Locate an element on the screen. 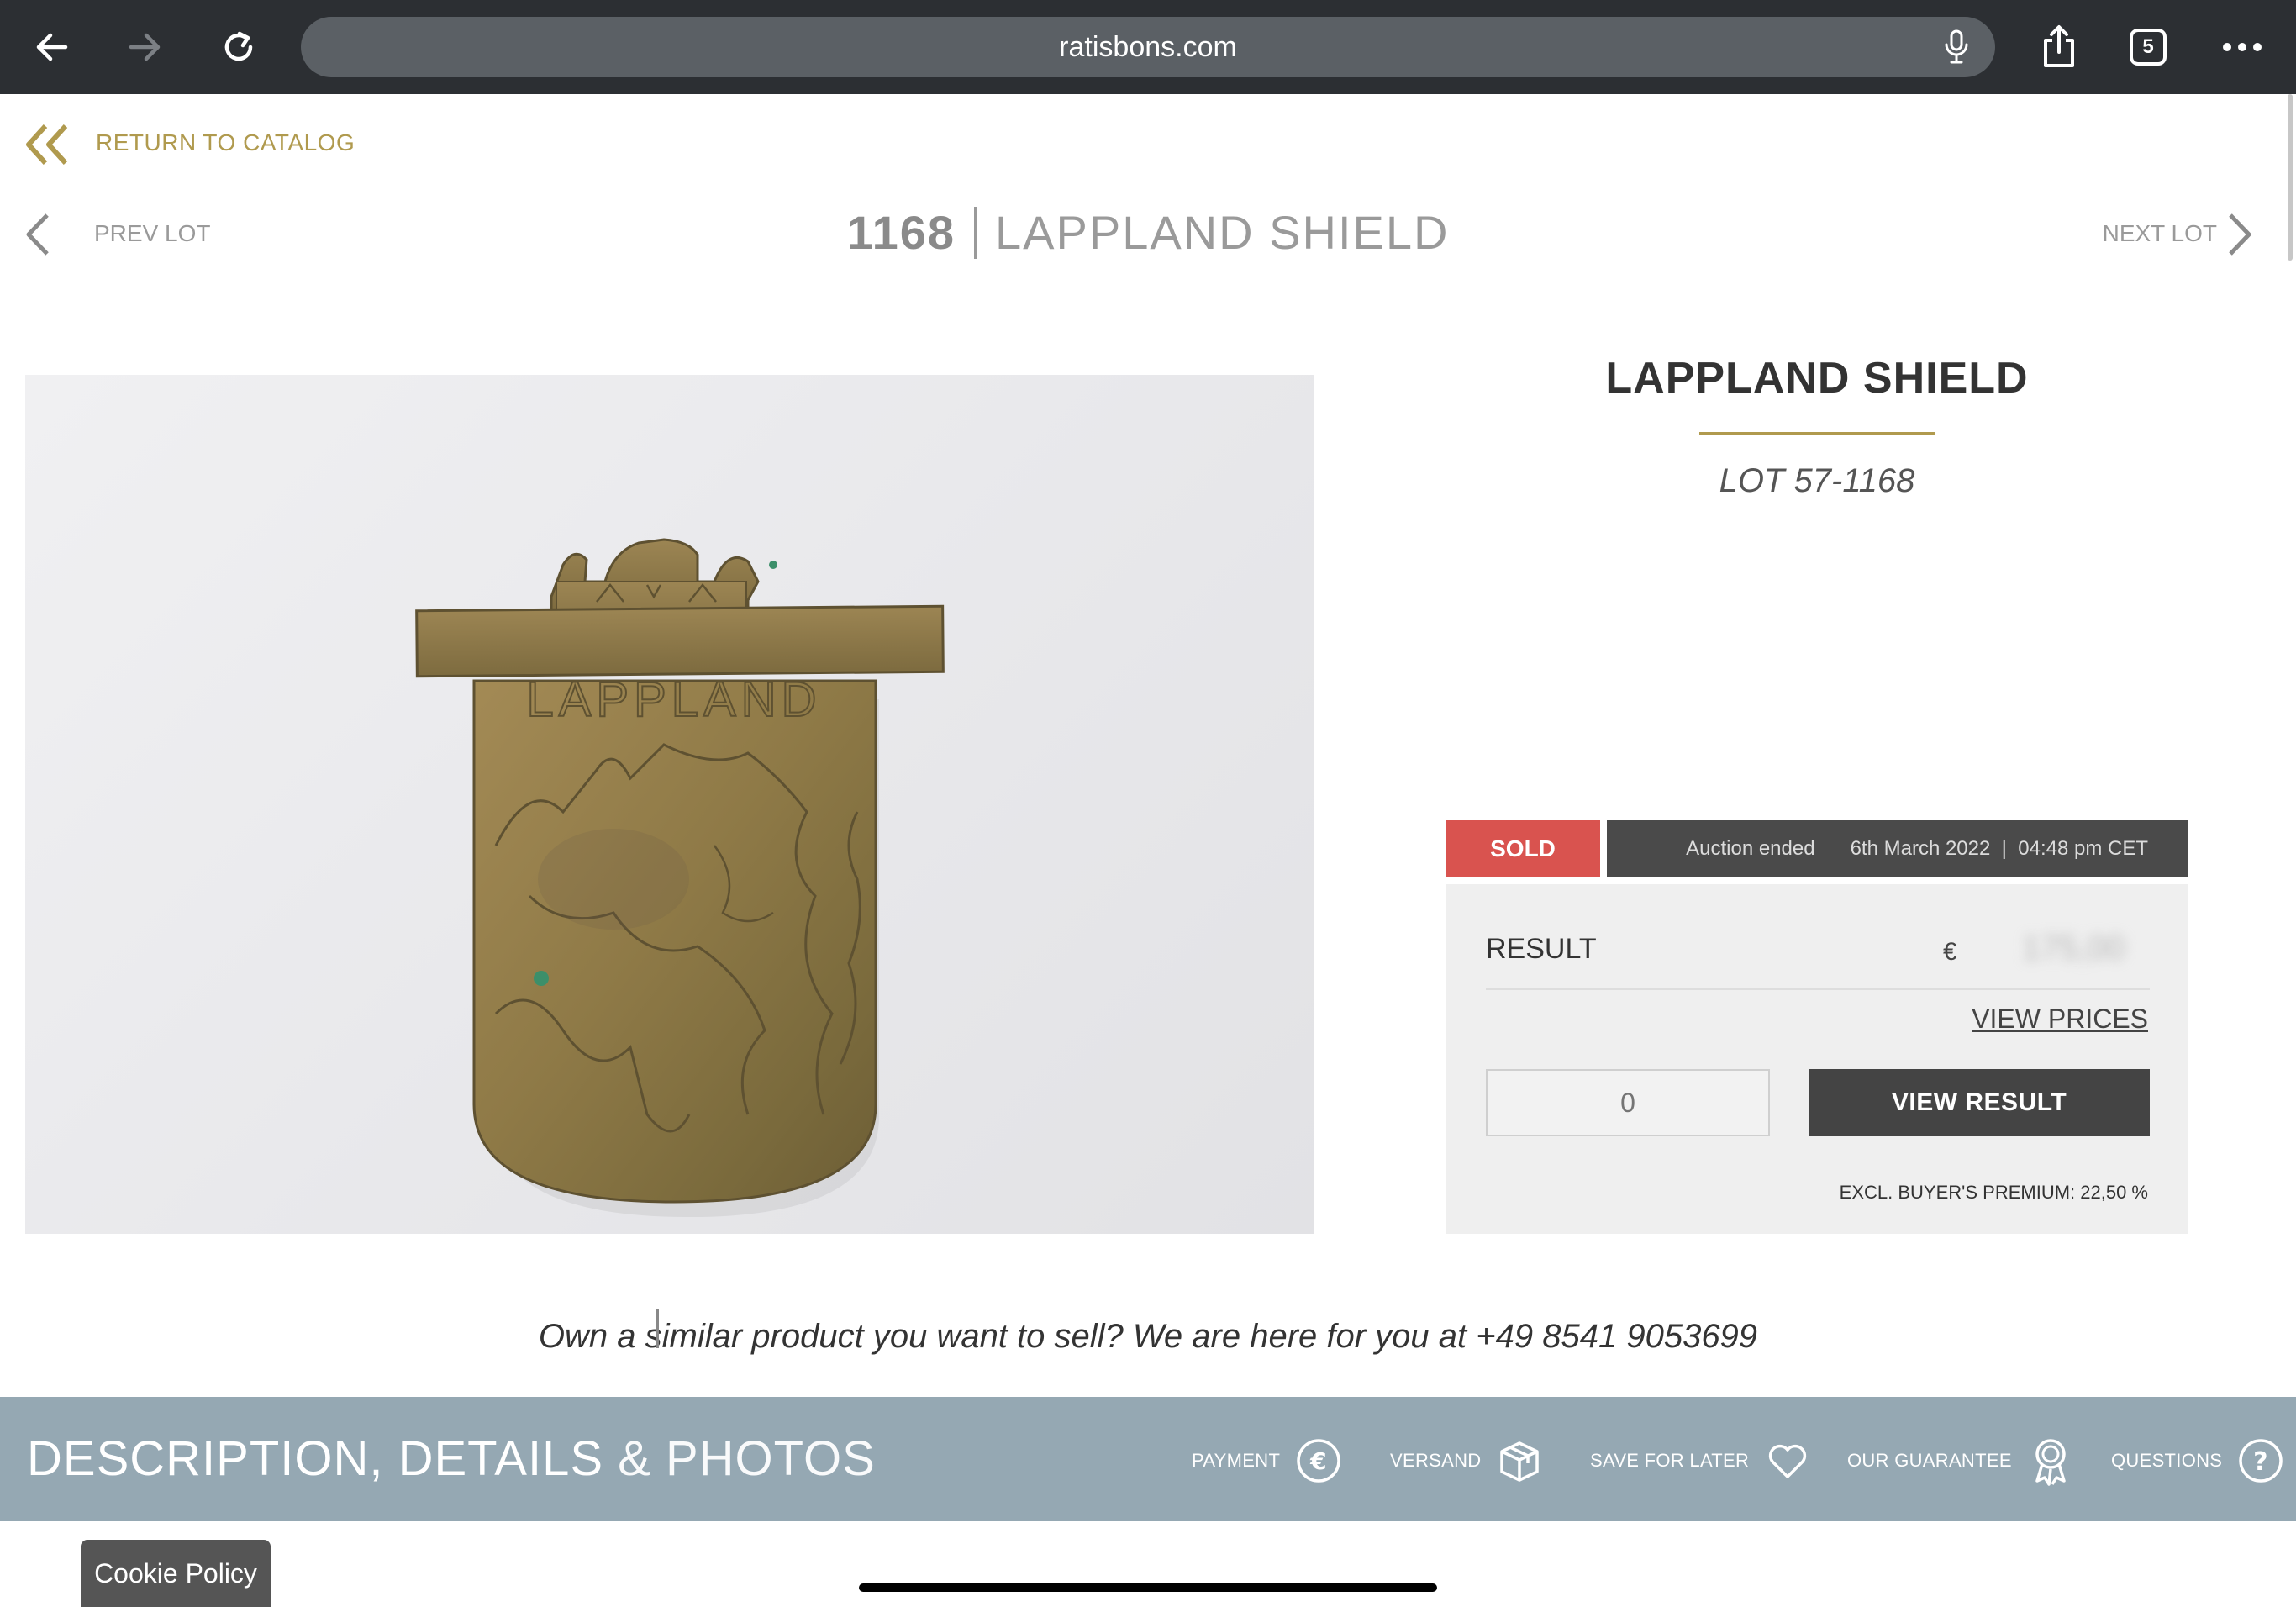 The image size is (2296, 1607). versand-link: VERSAND is located at coordinates (1467, 1461).